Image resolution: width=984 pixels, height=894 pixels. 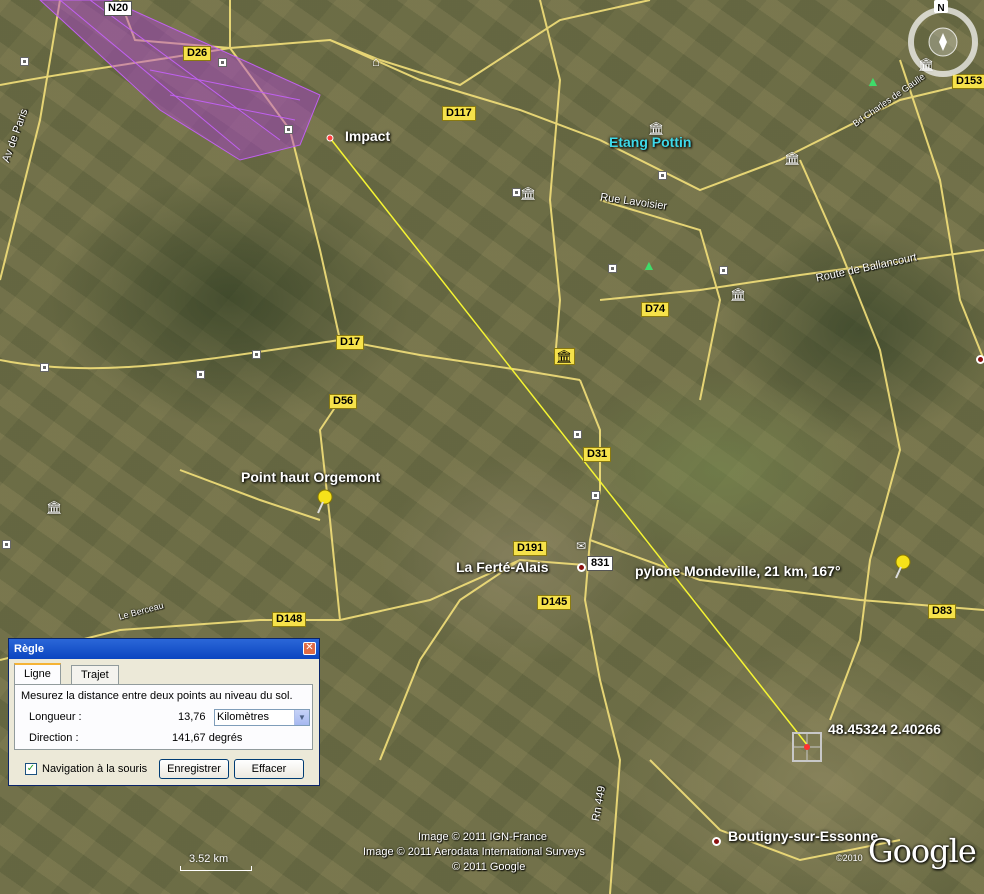 I want to click on direction-label: Direction :, so click(x=54, y=738).